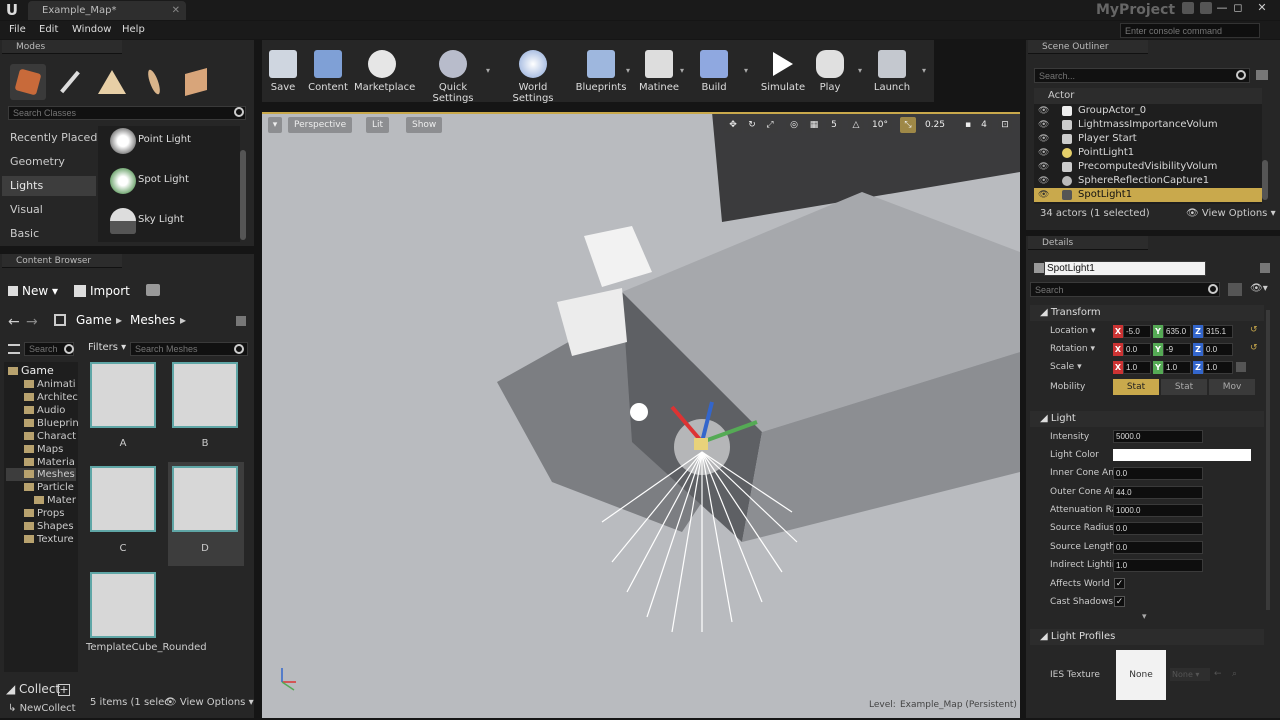  What do you see at coordinates (50, 436) in the screenshot?
I see `folder-item: Charact` at bounding box center [50, 436].